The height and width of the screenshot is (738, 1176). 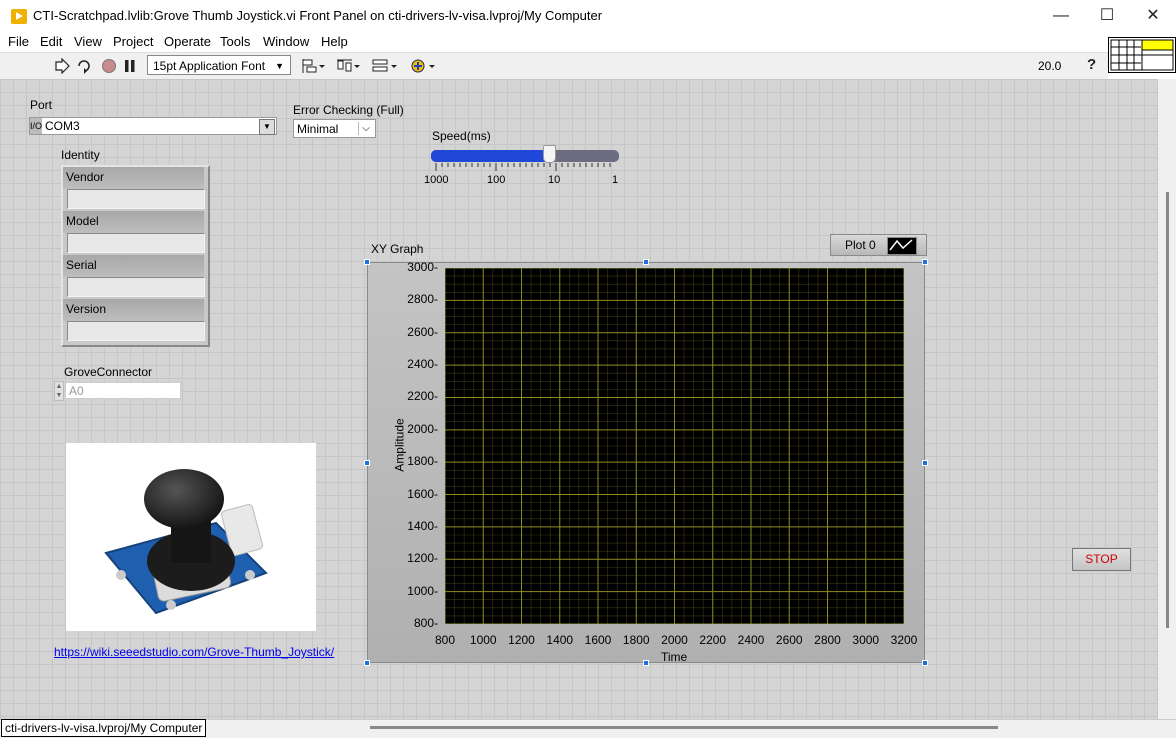 What do you see at coordinates (62, 126) in the screenshot?
I see `port-value: COM3` at bounding box center [62, 126].